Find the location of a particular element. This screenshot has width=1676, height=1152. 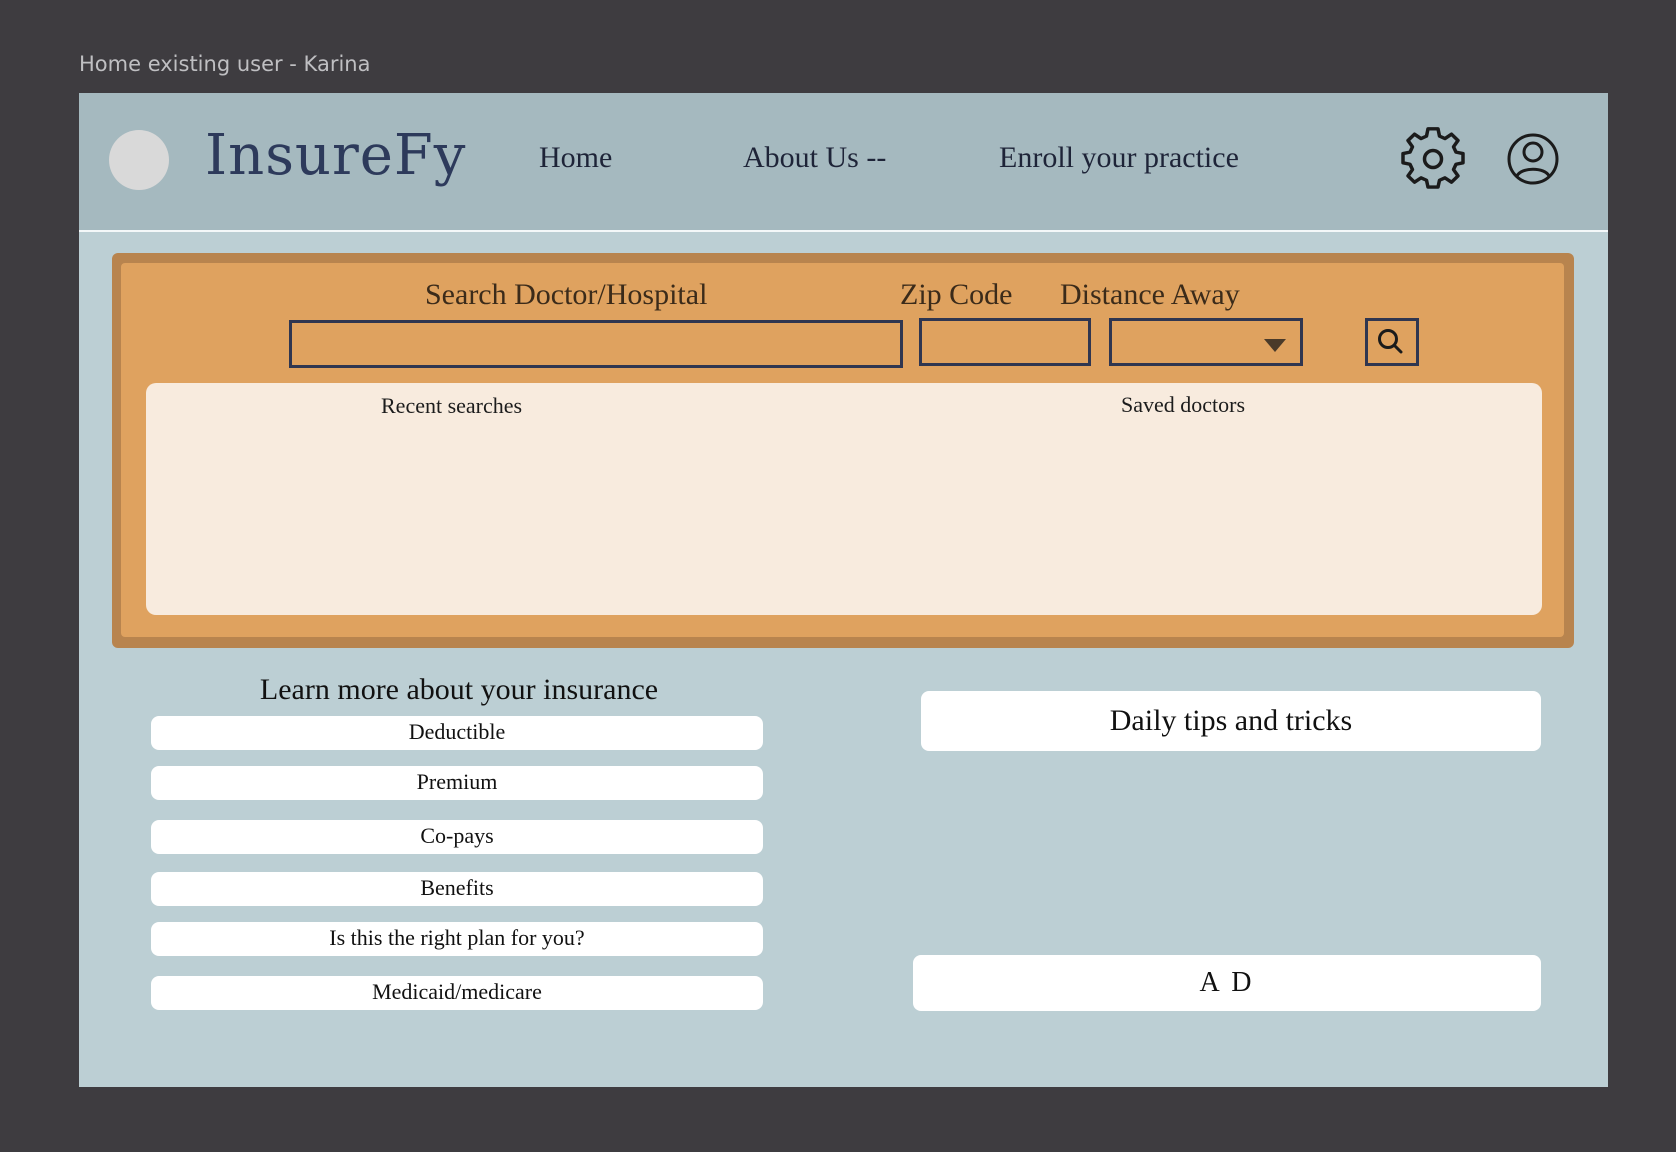

frame-label: Home existing user - Karina is located at coordinates (225, 64).